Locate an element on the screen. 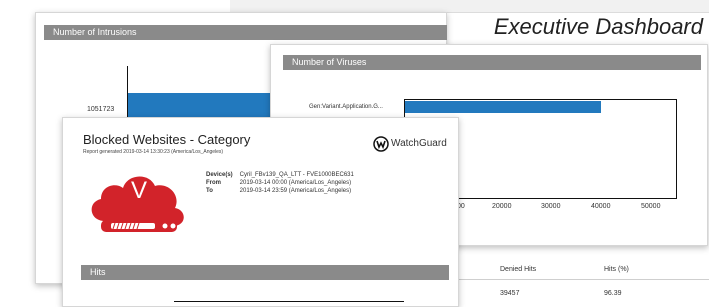 This screenshot has width=709, height=307. detail-value-from: 2019-03-14 00:00 (America/Los_Angeles) is located at coordinates (295, 183).